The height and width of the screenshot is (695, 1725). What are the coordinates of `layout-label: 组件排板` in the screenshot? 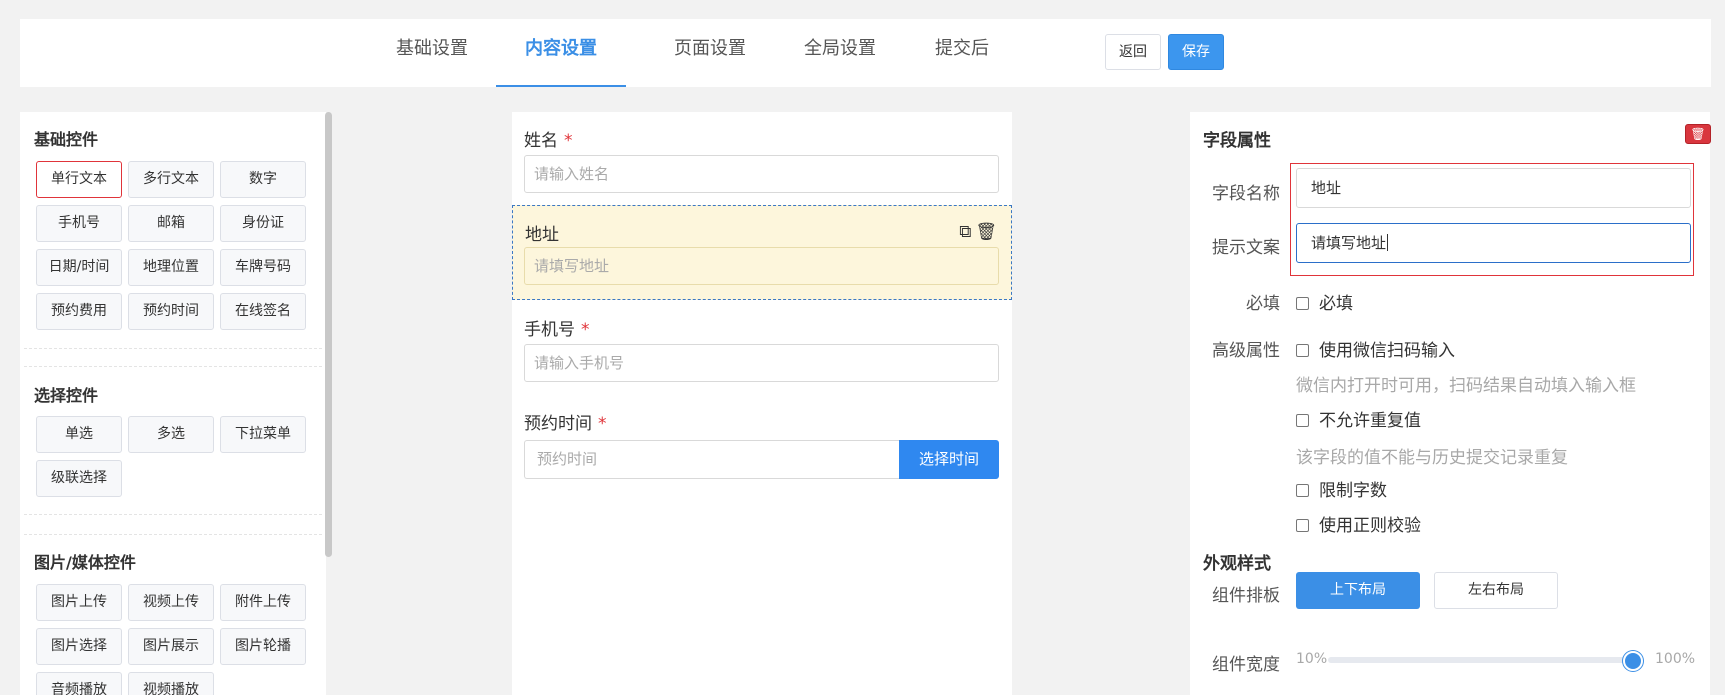 It's located at (1246, 596).